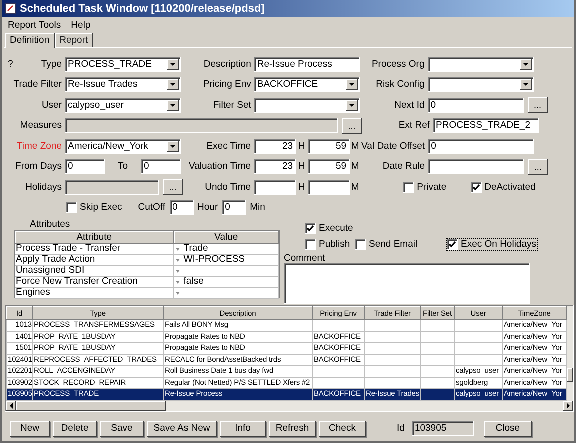 Image resolution: width=576 pixels, height=443 pixels. I want to click on comment-field, so click(407, 283).